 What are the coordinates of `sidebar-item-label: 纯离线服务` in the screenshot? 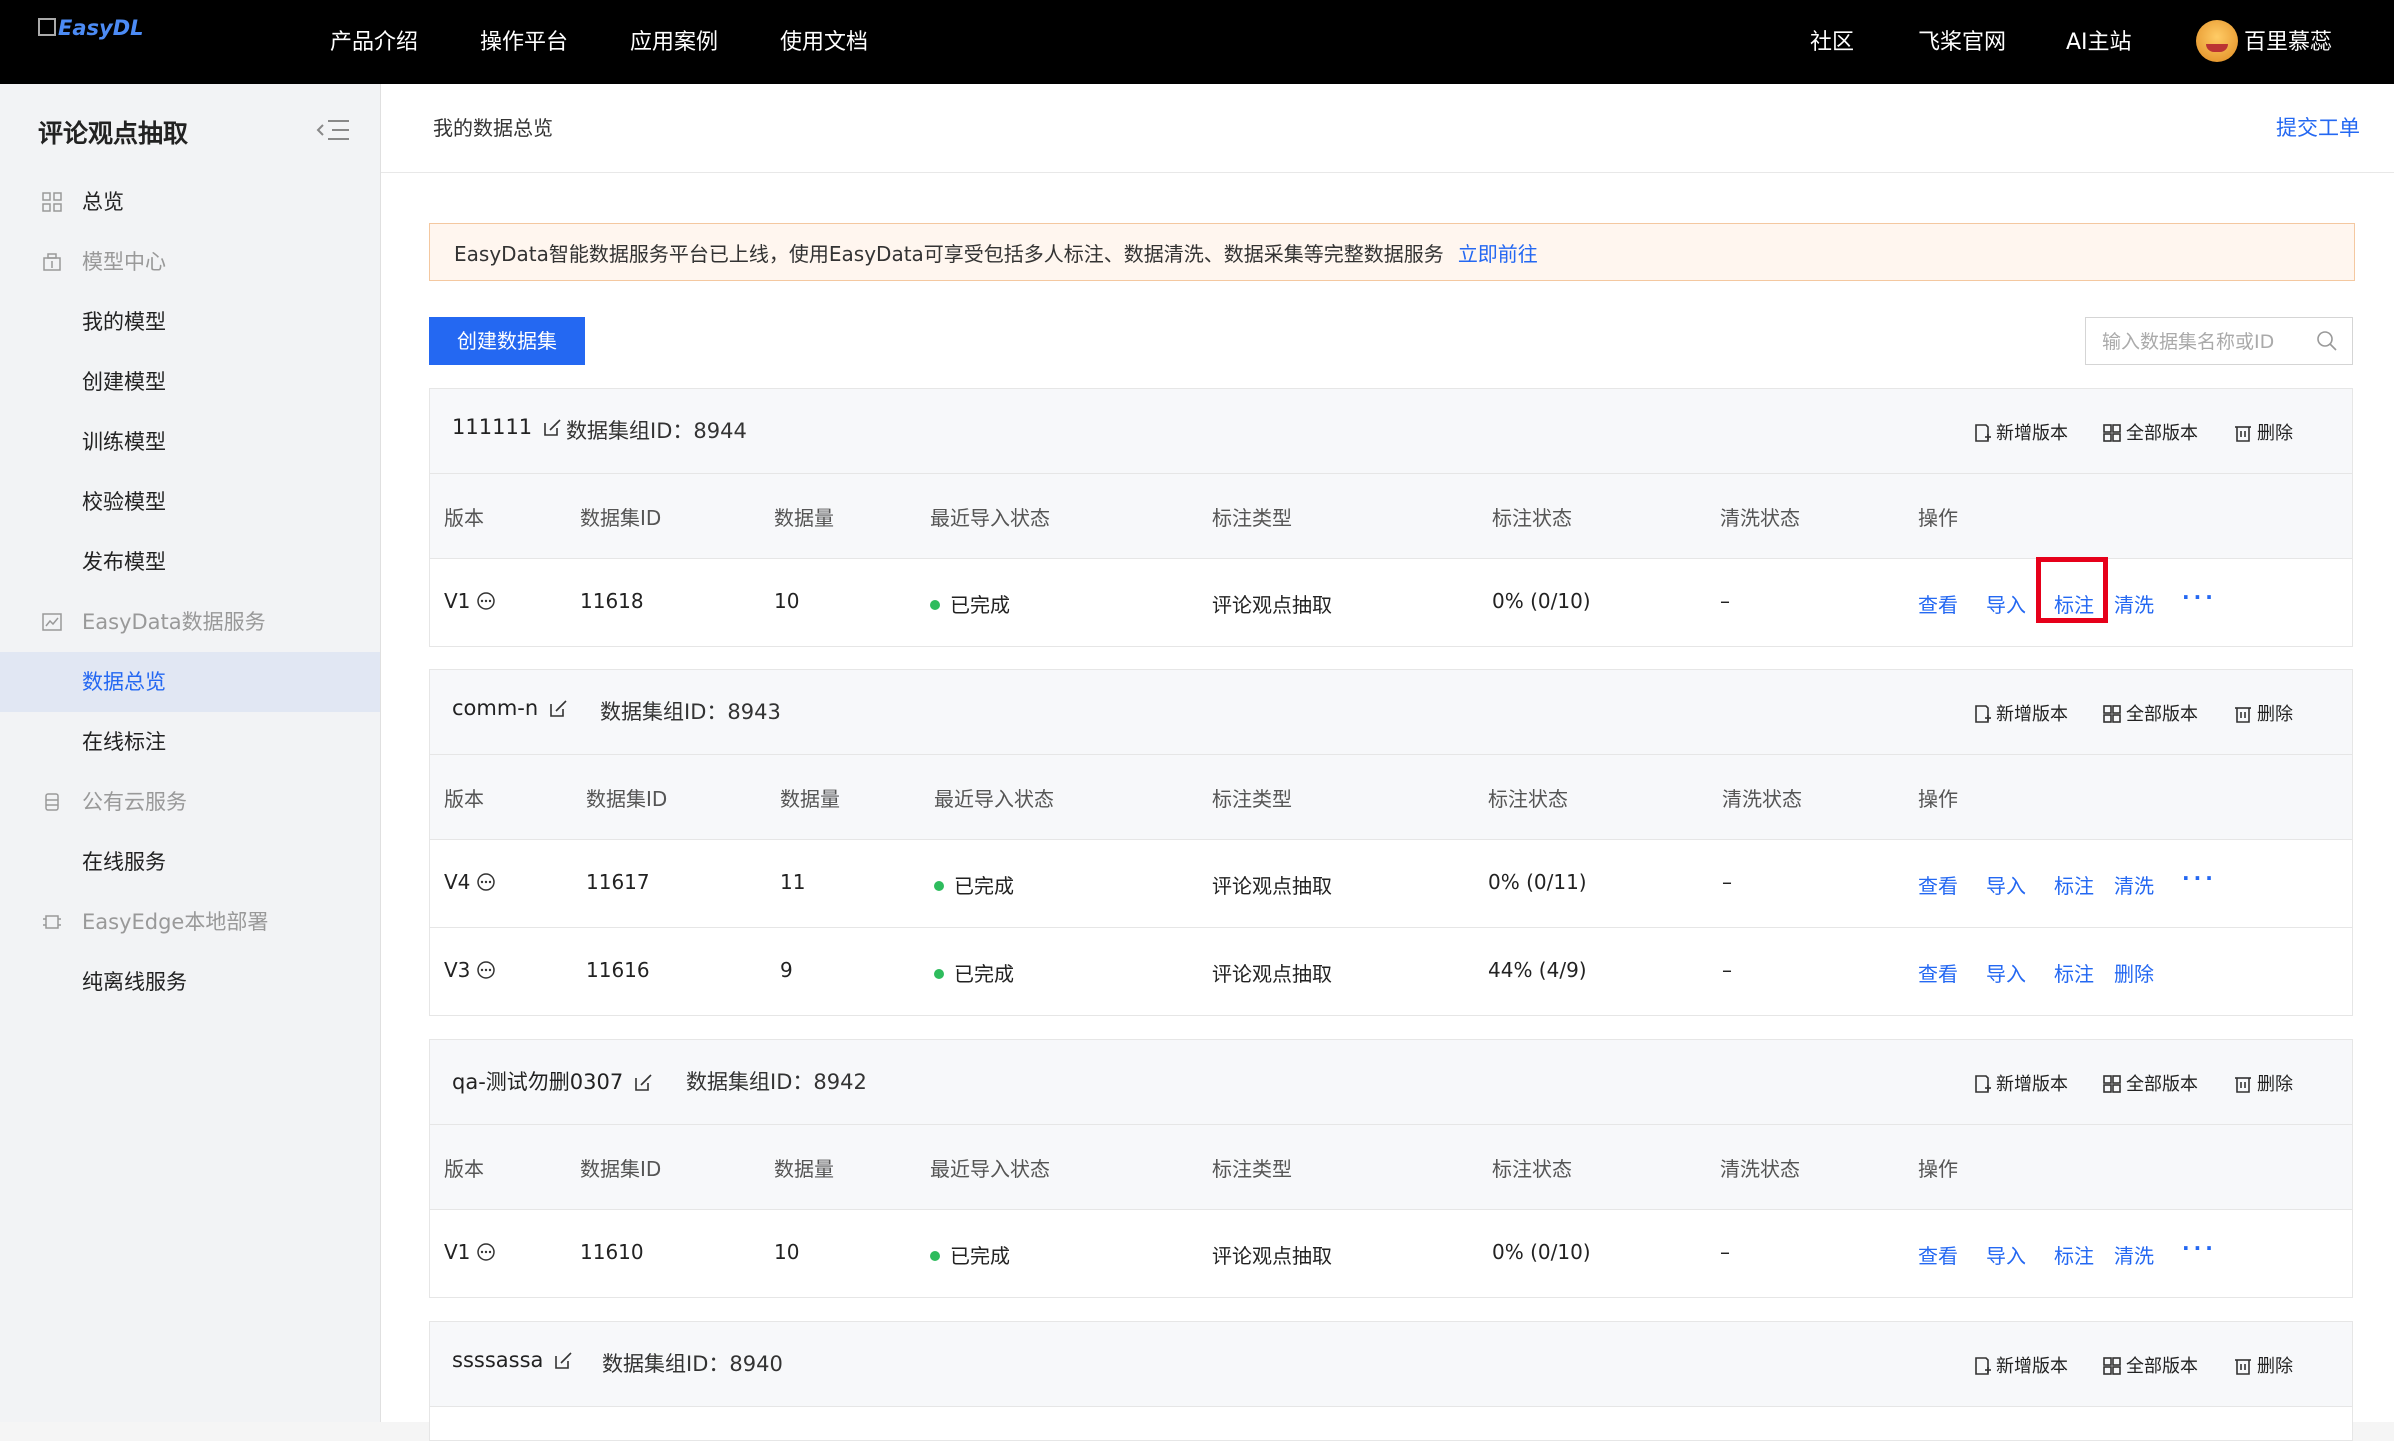 It's located at (134, 982).